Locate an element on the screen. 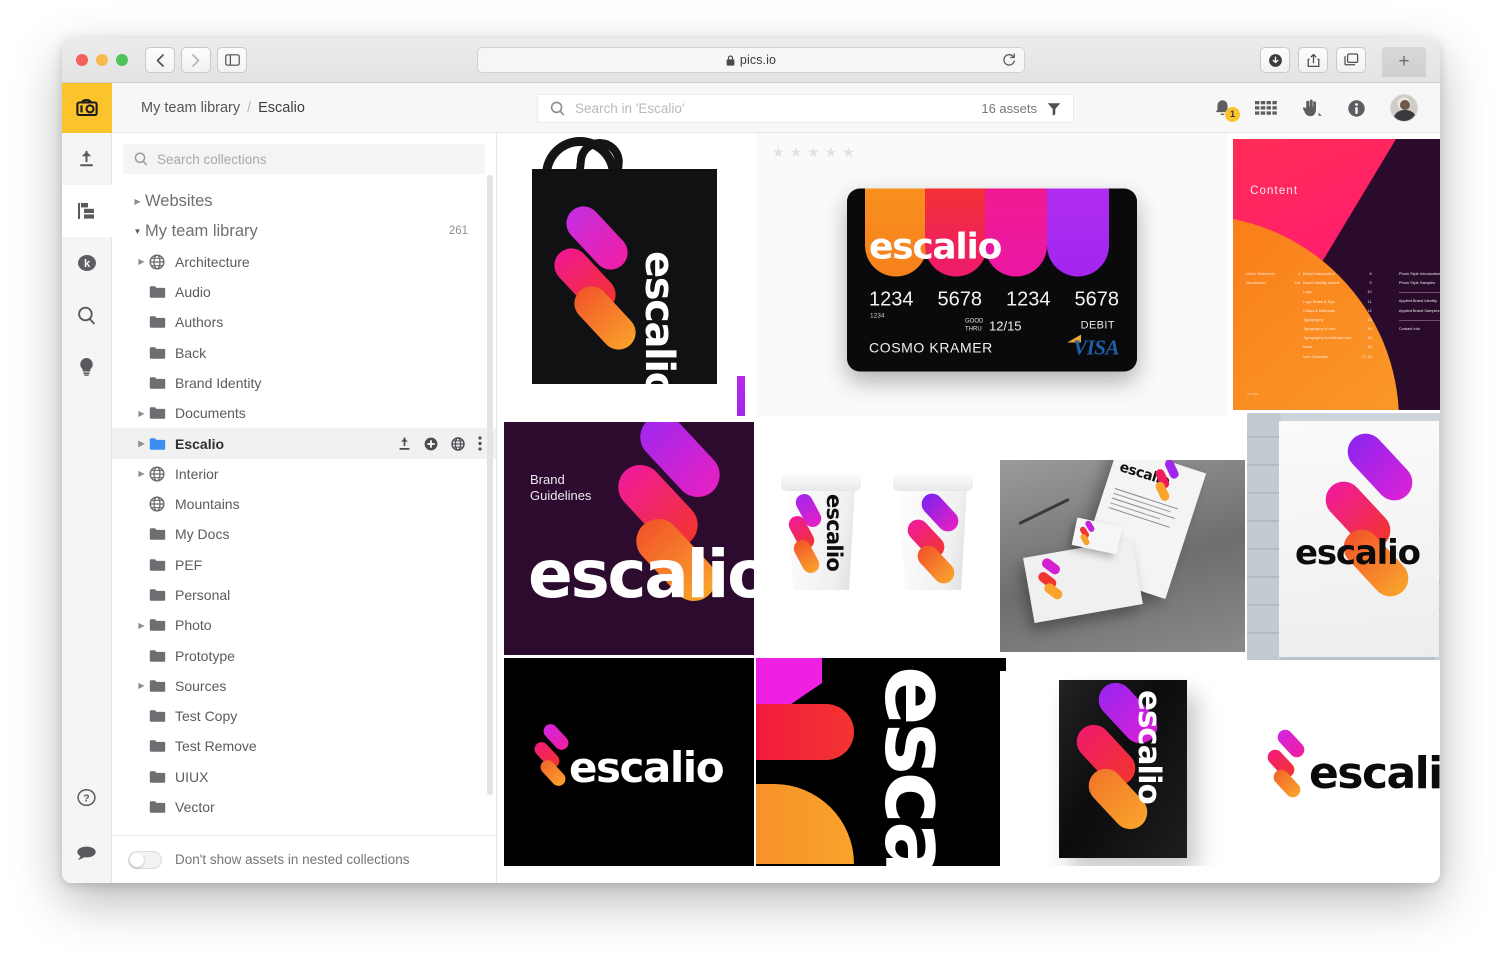  star-4: ★ is located at coordinates (831, 152).